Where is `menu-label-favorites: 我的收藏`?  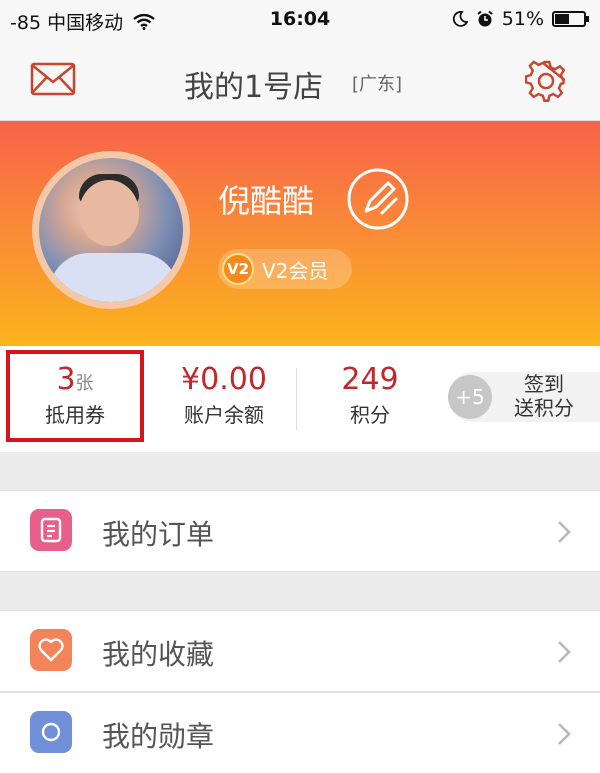
menu-label-favorites: 我的收藏 is located at coordinates (158, 654).